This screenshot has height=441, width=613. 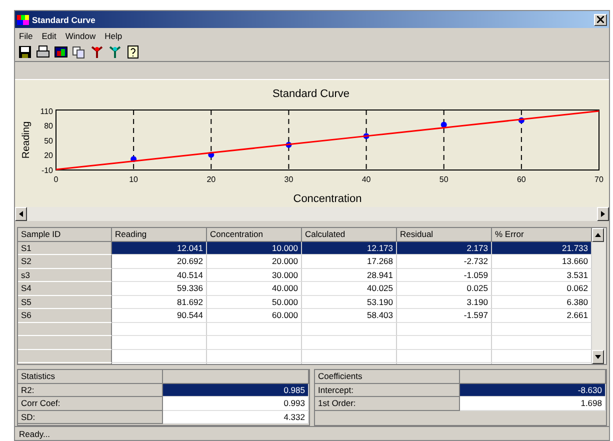 What do you see at coordinates (26, 140) in the screenshot?
I see `y-axis-title: Reading` at bounding box center [26, 140].